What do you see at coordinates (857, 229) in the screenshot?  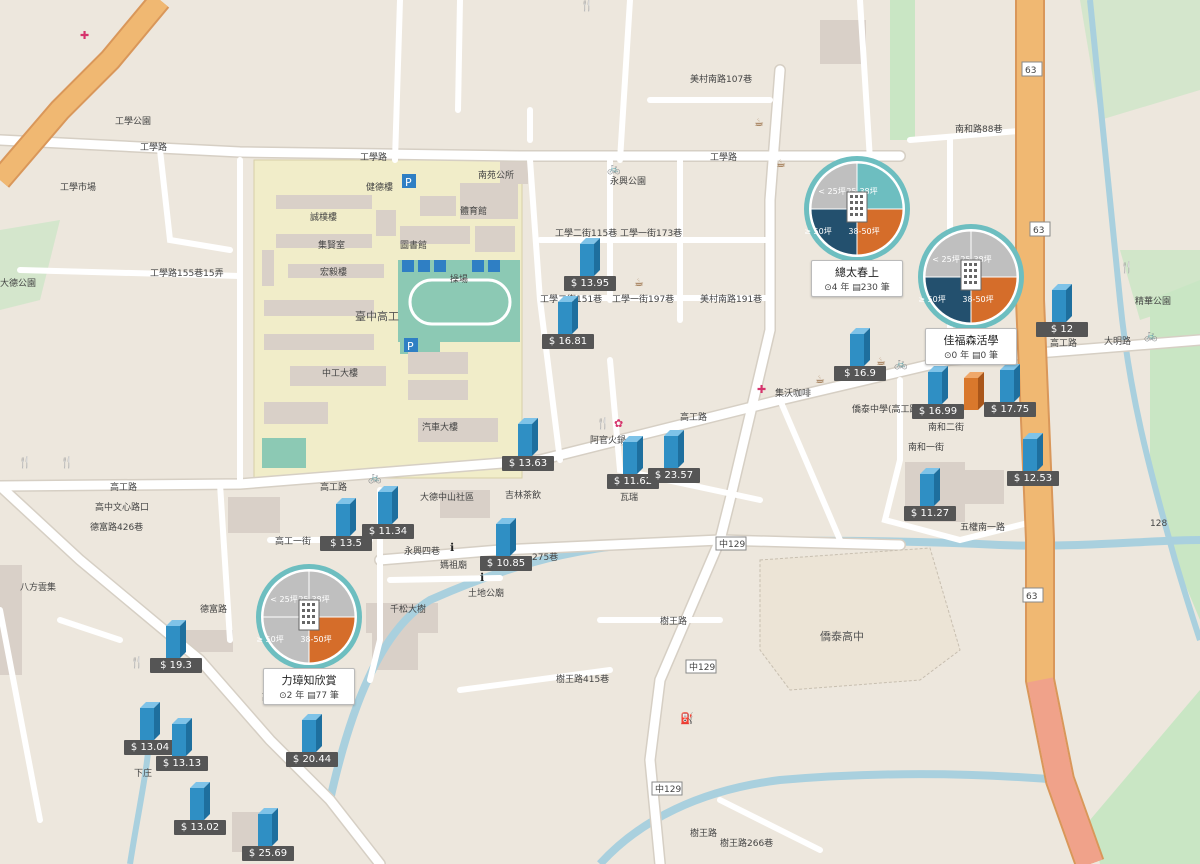 I see `community-cluster: < 25坪25-38坪≥ 50坪38-50坪 總太春上 ⊙4 年 ▤230 筆` at bounding box center [857, 229].